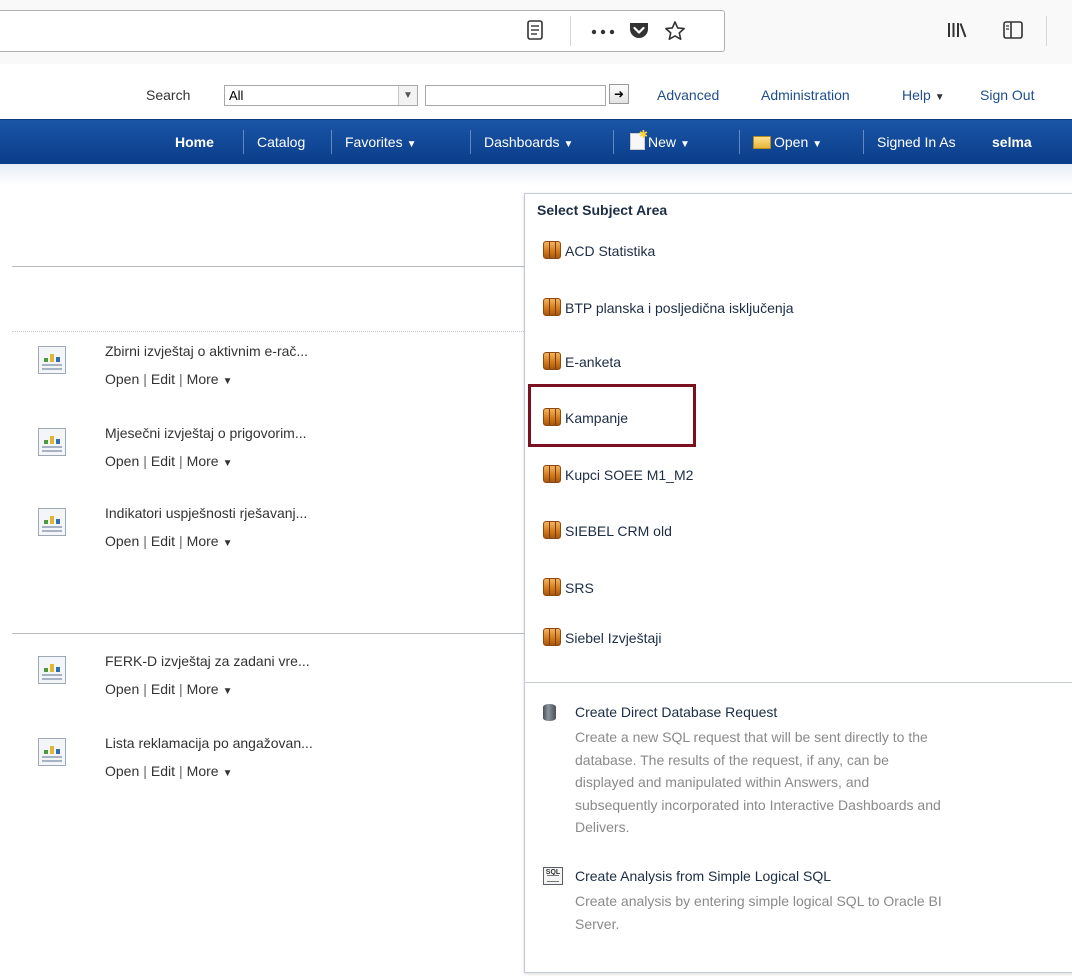 Image resolution: width=1072 pixels, height=979 pixels. Describe the element at coordinates (916, 95) in the screenshot. I see `help-label: Help` at that location.